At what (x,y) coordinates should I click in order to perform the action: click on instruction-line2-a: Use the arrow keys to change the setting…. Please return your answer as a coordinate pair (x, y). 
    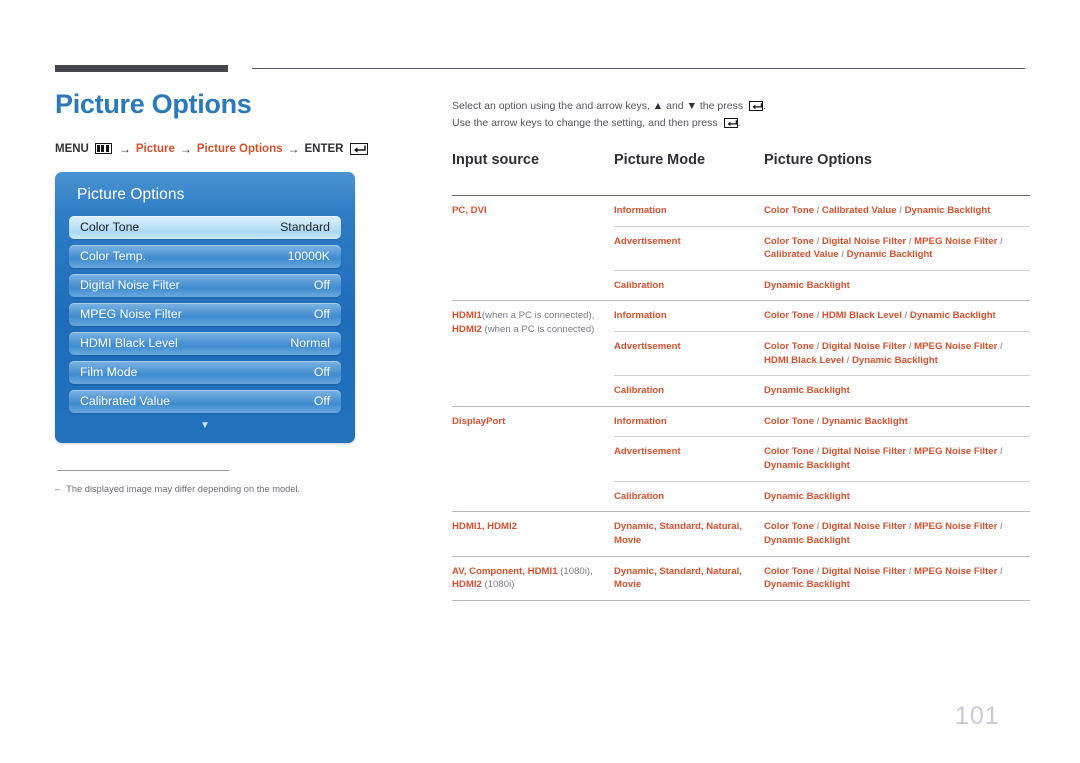
    Looking at the image, I should click on (586, 123).